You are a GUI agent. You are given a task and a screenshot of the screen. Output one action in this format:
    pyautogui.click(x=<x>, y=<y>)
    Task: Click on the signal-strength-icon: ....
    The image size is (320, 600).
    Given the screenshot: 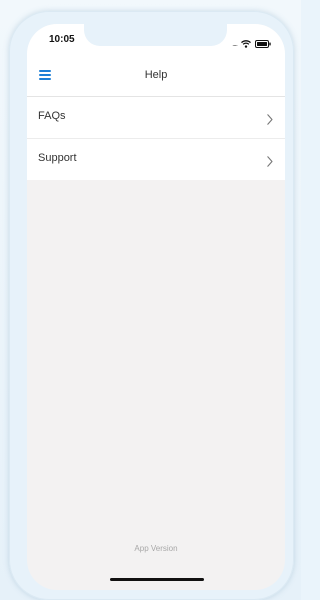 What is the action you would take?
    pyautogui.click(x=235, y=43)
    